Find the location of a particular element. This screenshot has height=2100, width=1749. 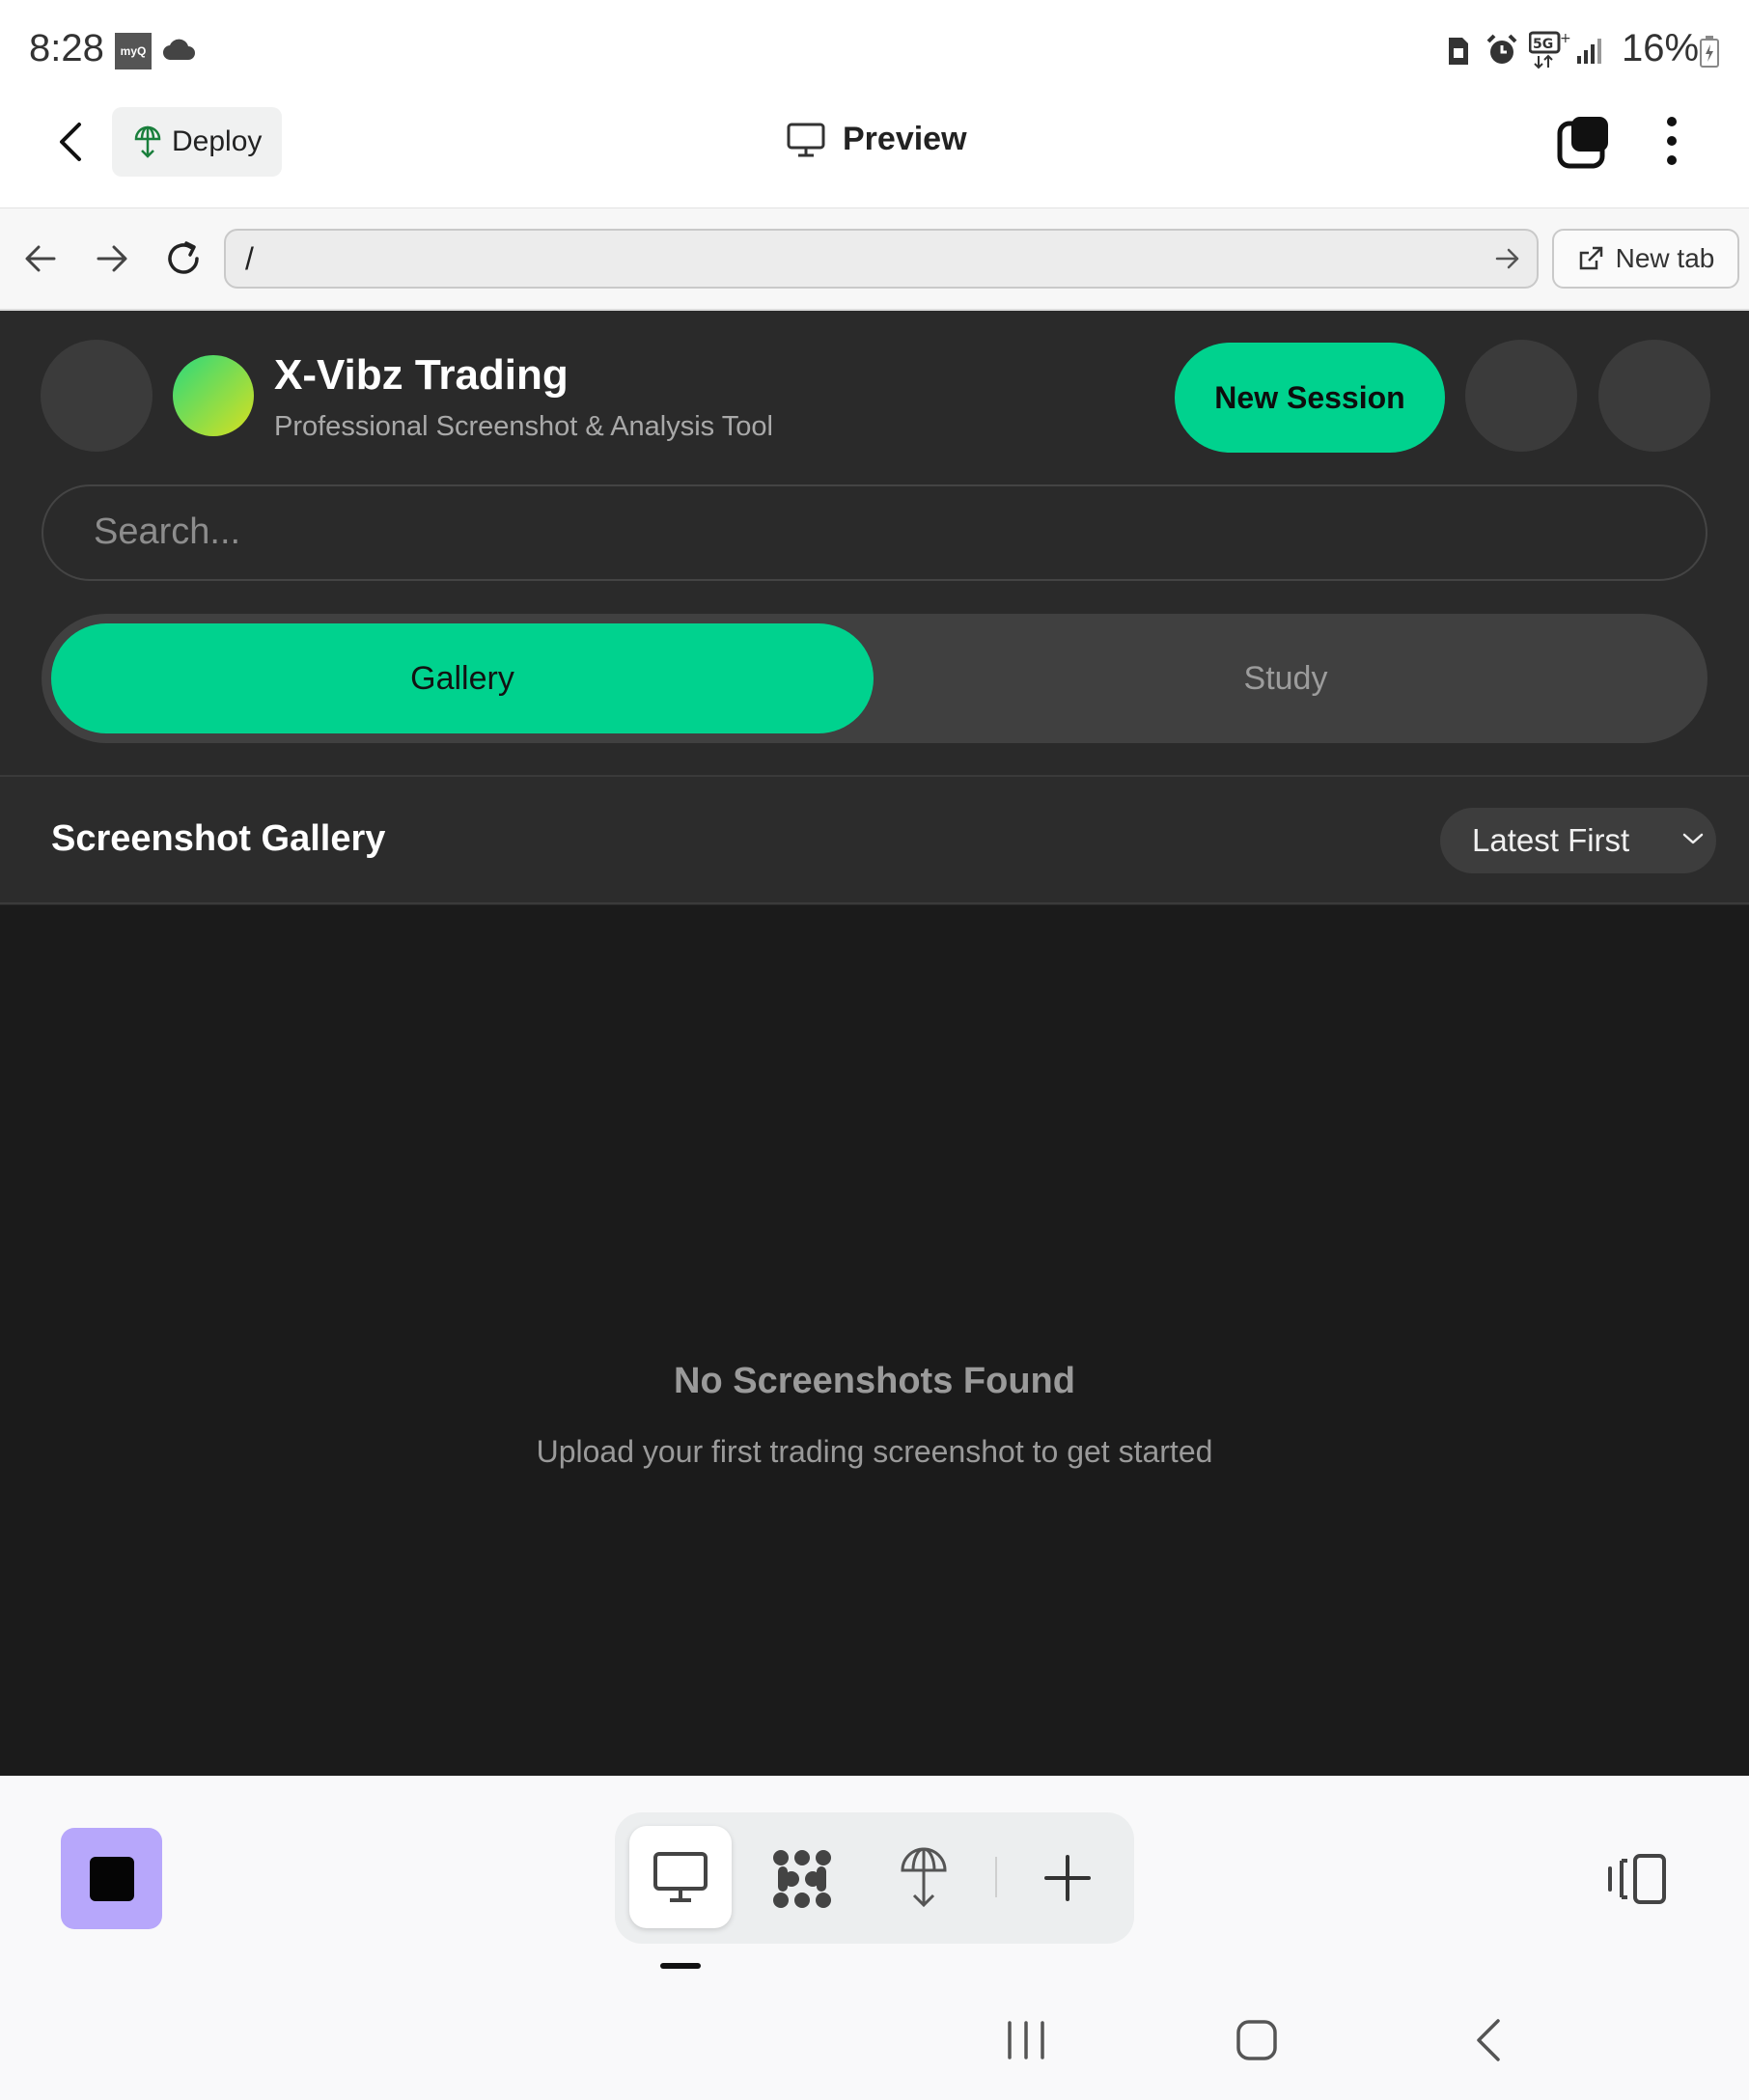

system-back-icon is located at coordinates (1488, 2040).